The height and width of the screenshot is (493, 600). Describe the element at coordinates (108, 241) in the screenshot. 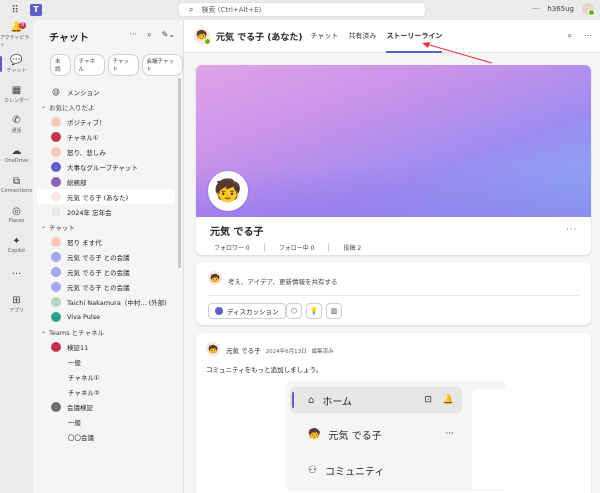

I see `chat-item: 怒り ます代` at that location.